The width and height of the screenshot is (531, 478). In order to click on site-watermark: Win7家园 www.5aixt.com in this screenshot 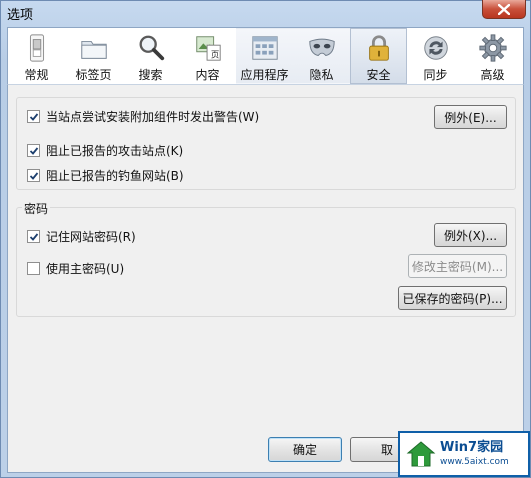, I will do `click(464, 454)`.